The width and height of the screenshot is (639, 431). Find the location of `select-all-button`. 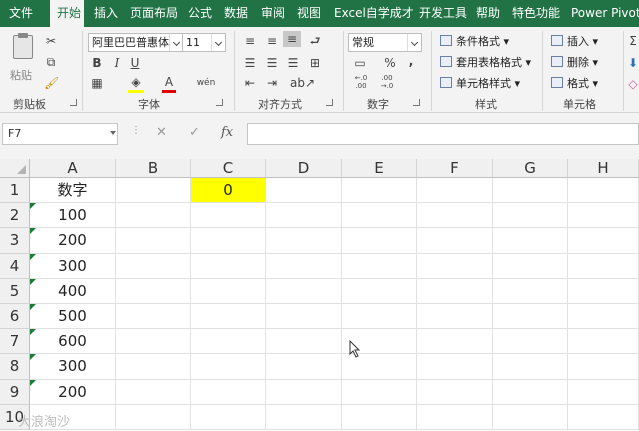

select-all-button is located at coordinates (15, 168).